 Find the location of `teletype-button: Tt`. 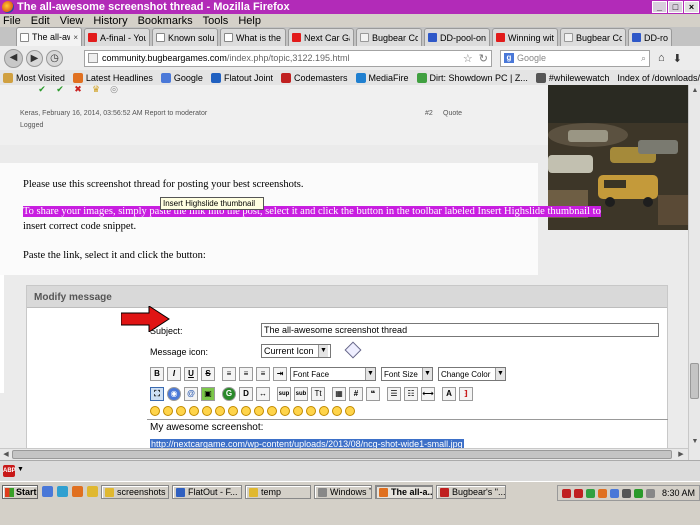

teletype-button: Tt is located at coordinates (318, 394).